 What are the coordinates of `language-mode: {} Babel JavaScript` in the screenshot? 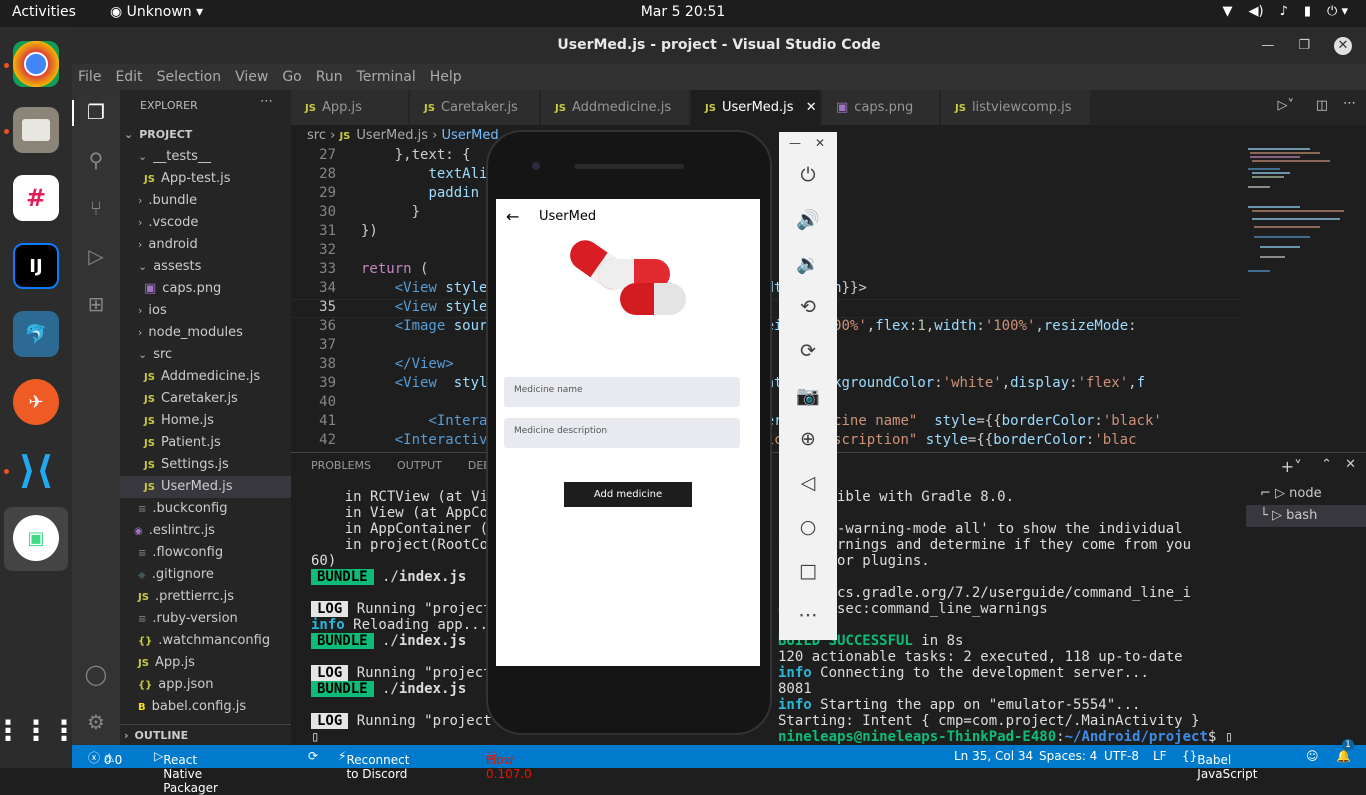 It's located at (1219, 765).